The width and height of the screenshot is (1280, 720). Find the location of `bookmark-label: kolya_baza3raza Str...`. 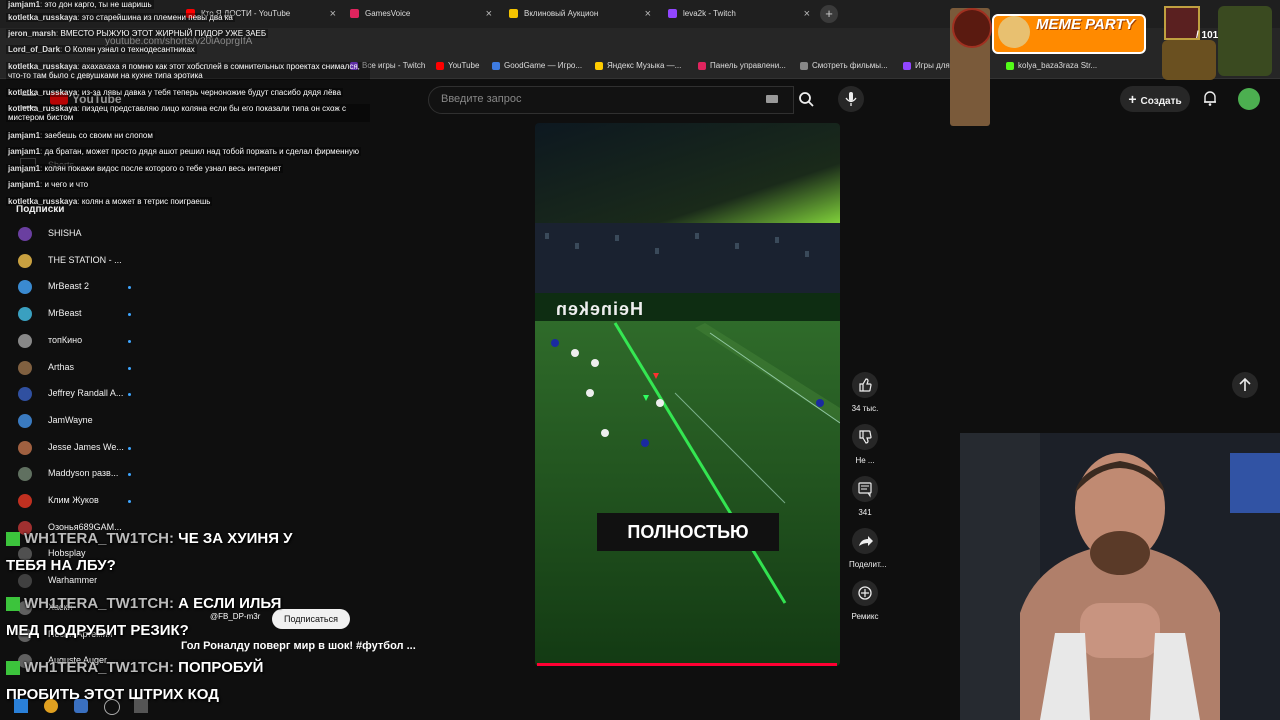

bookmark-label: kolya_baza3raza Str... is located at coordinates (1058, 65).